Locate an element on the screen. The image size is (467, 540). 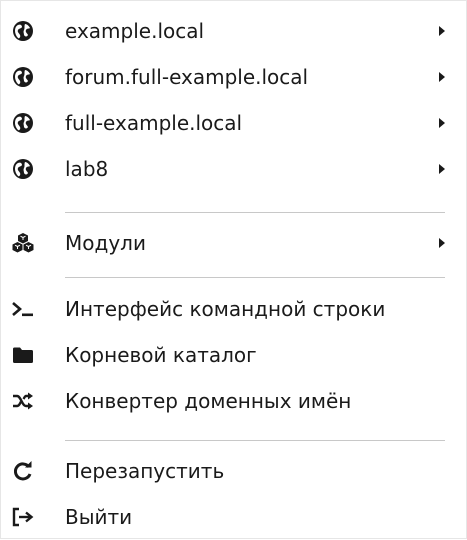
menu-item-label: Конвертер доменных имён is located at coordinates (208, 401).